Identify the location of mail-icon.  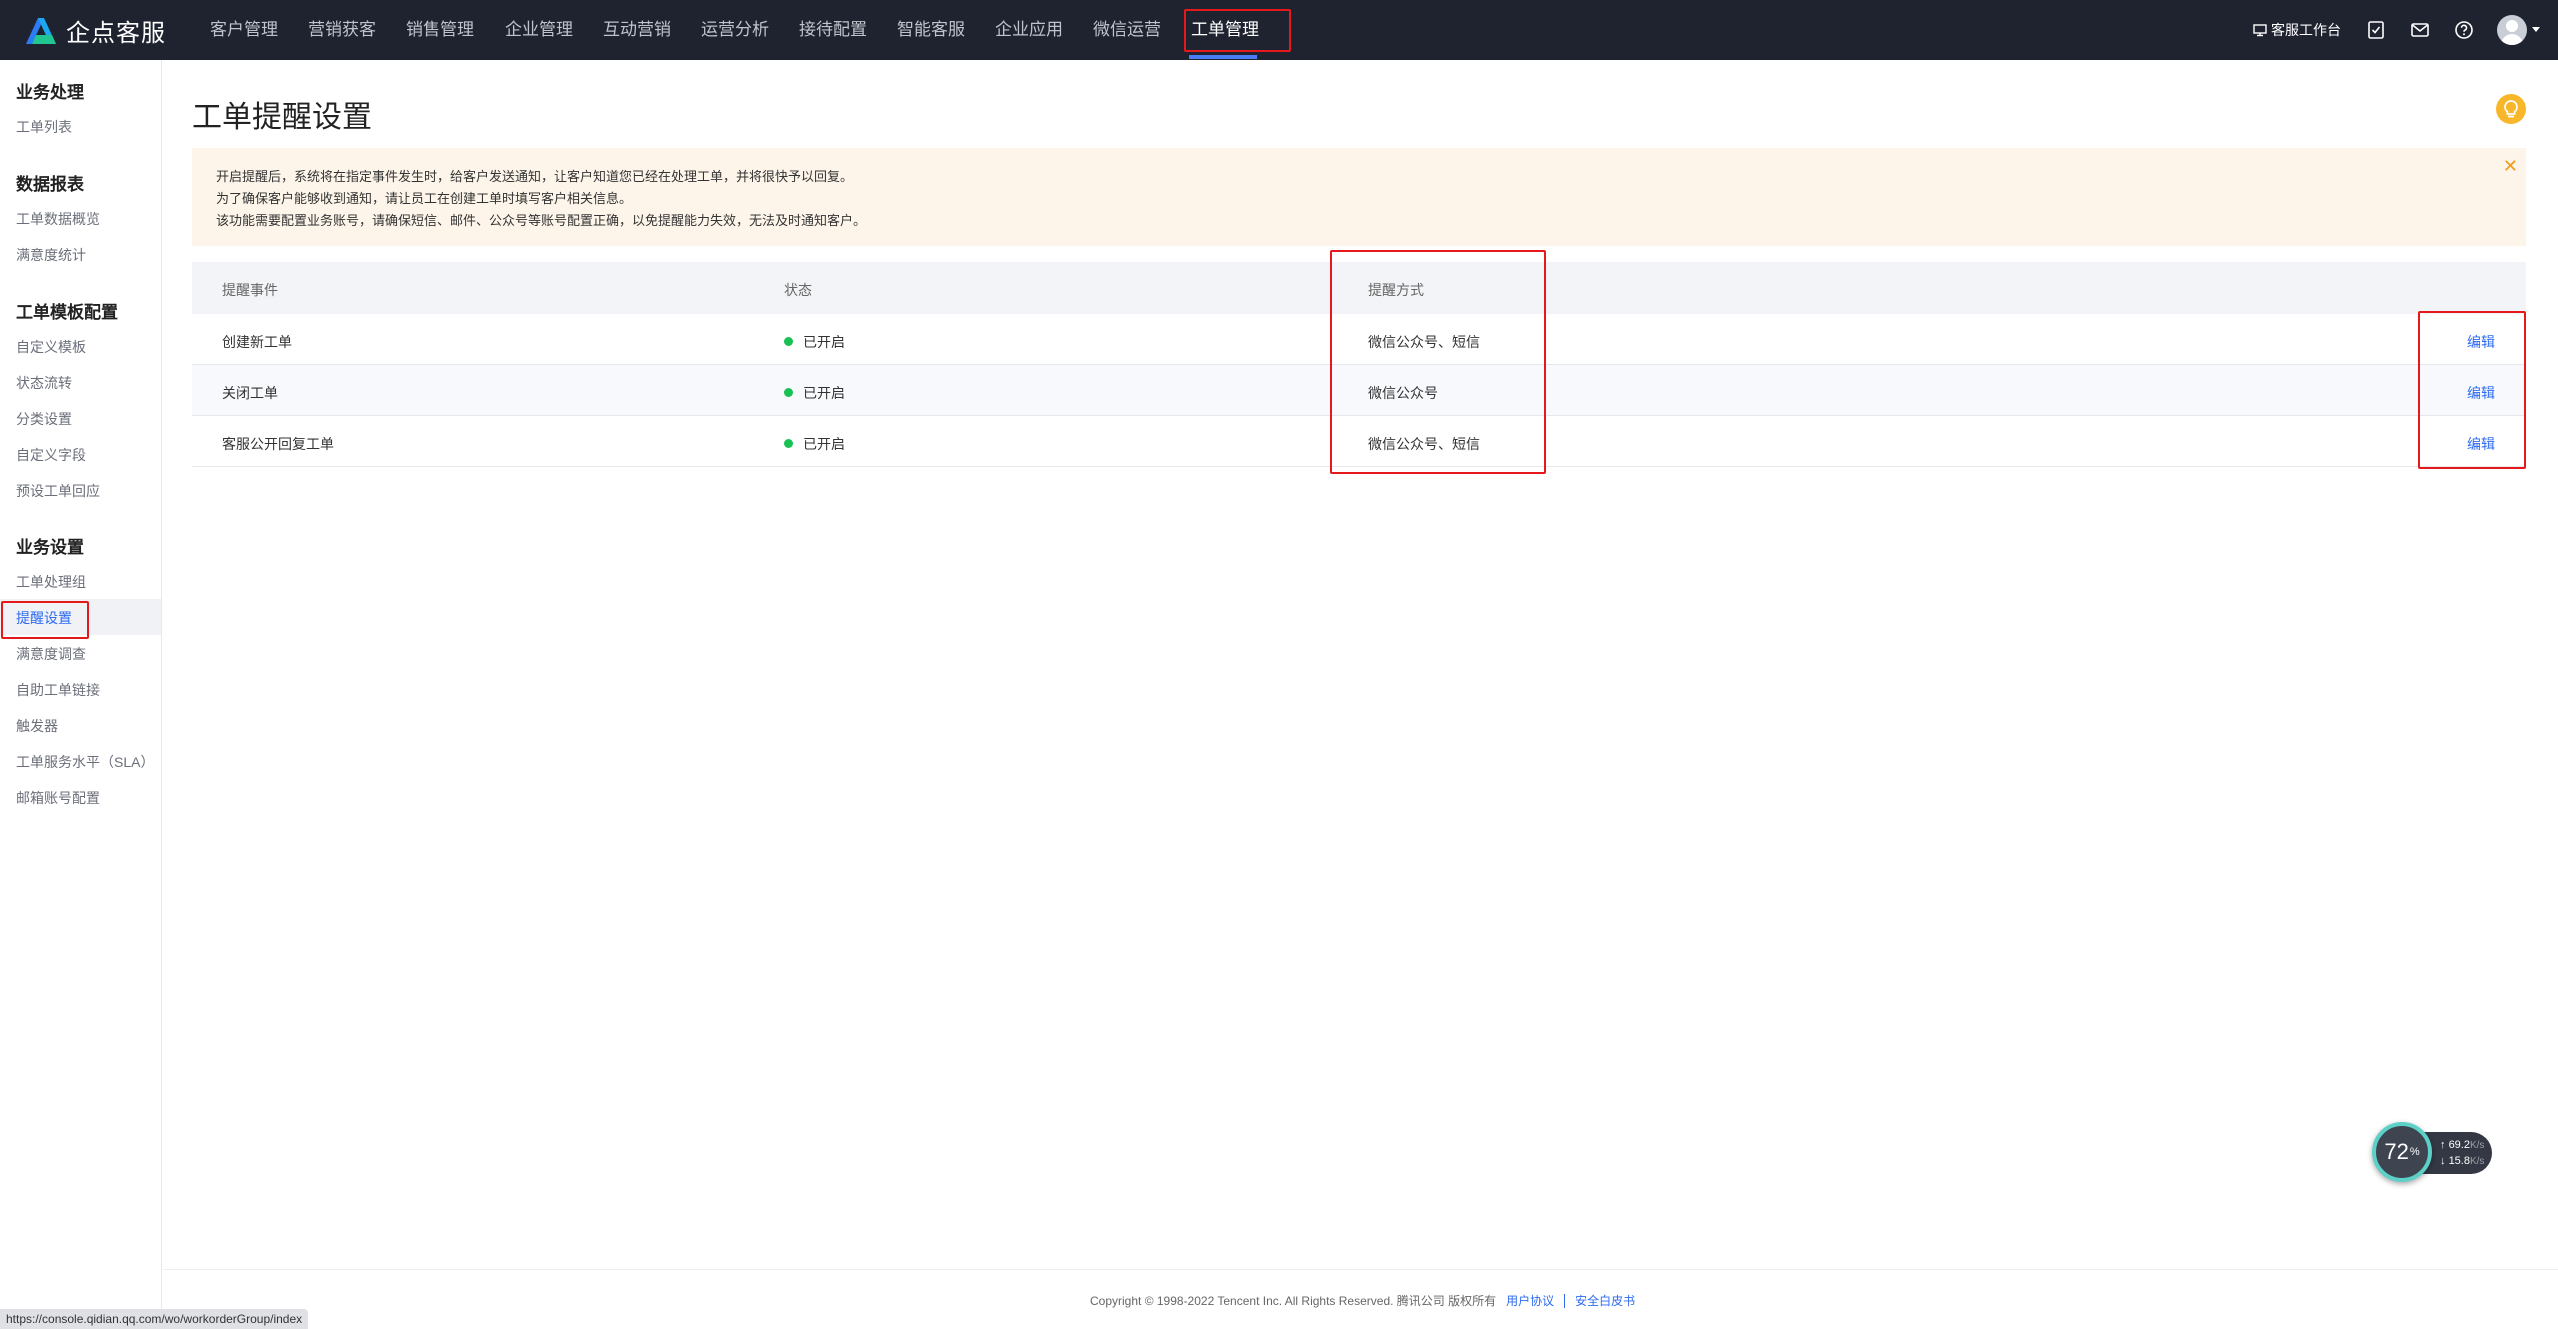
(2420, 30).